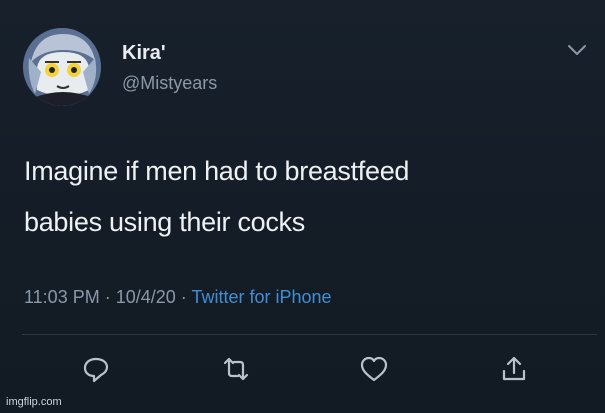 The height and width of the screenshot is (413, 605). What do you see at coordinates (309, 334) in the screenshot?
I see `divider` at bounding box center [309, 334].